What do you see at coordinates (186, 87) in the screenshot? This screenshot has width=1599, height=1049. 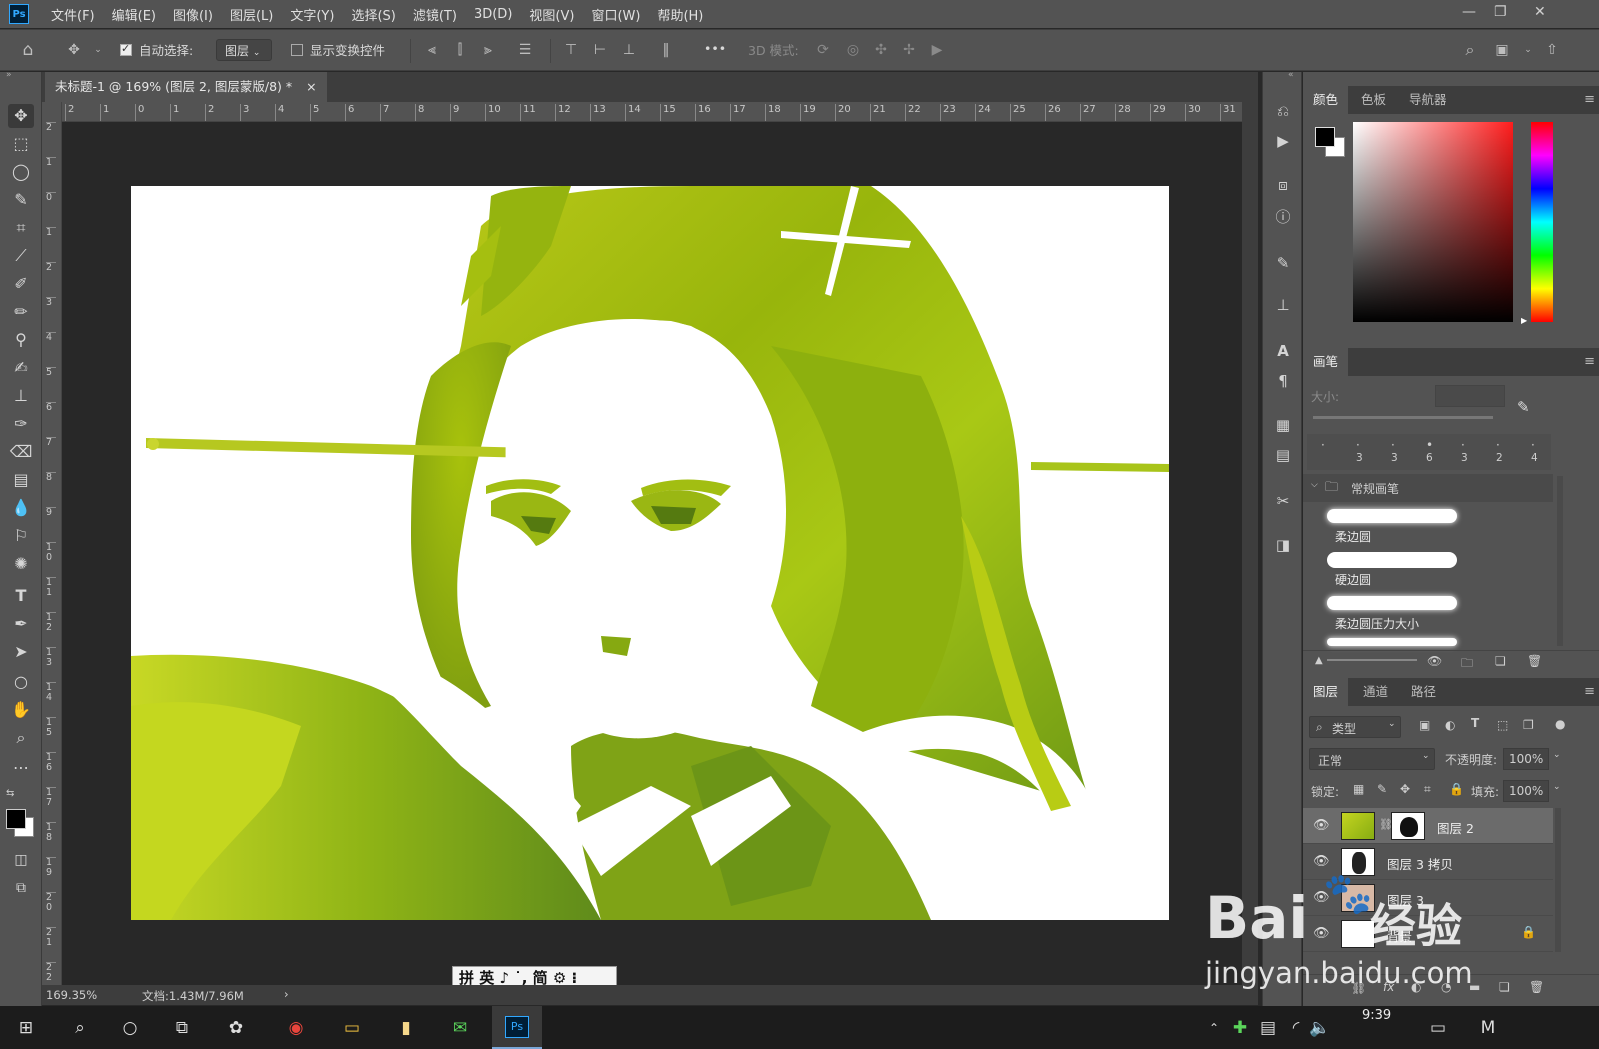 I see `document-tab: 未标题-1 @ 169% (图层 2, 图层蒙版/8) * ×` at bounding box center [186, 87].